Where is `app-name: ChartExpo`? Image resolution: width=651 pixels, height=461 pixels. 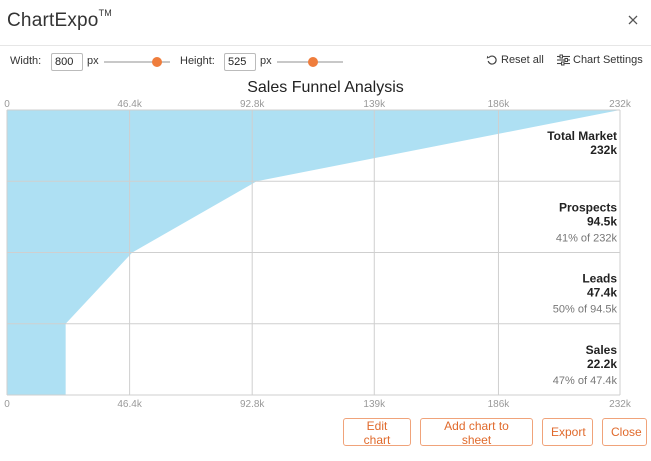
app-name: ChartExpo is located at coordinates (53, 20).